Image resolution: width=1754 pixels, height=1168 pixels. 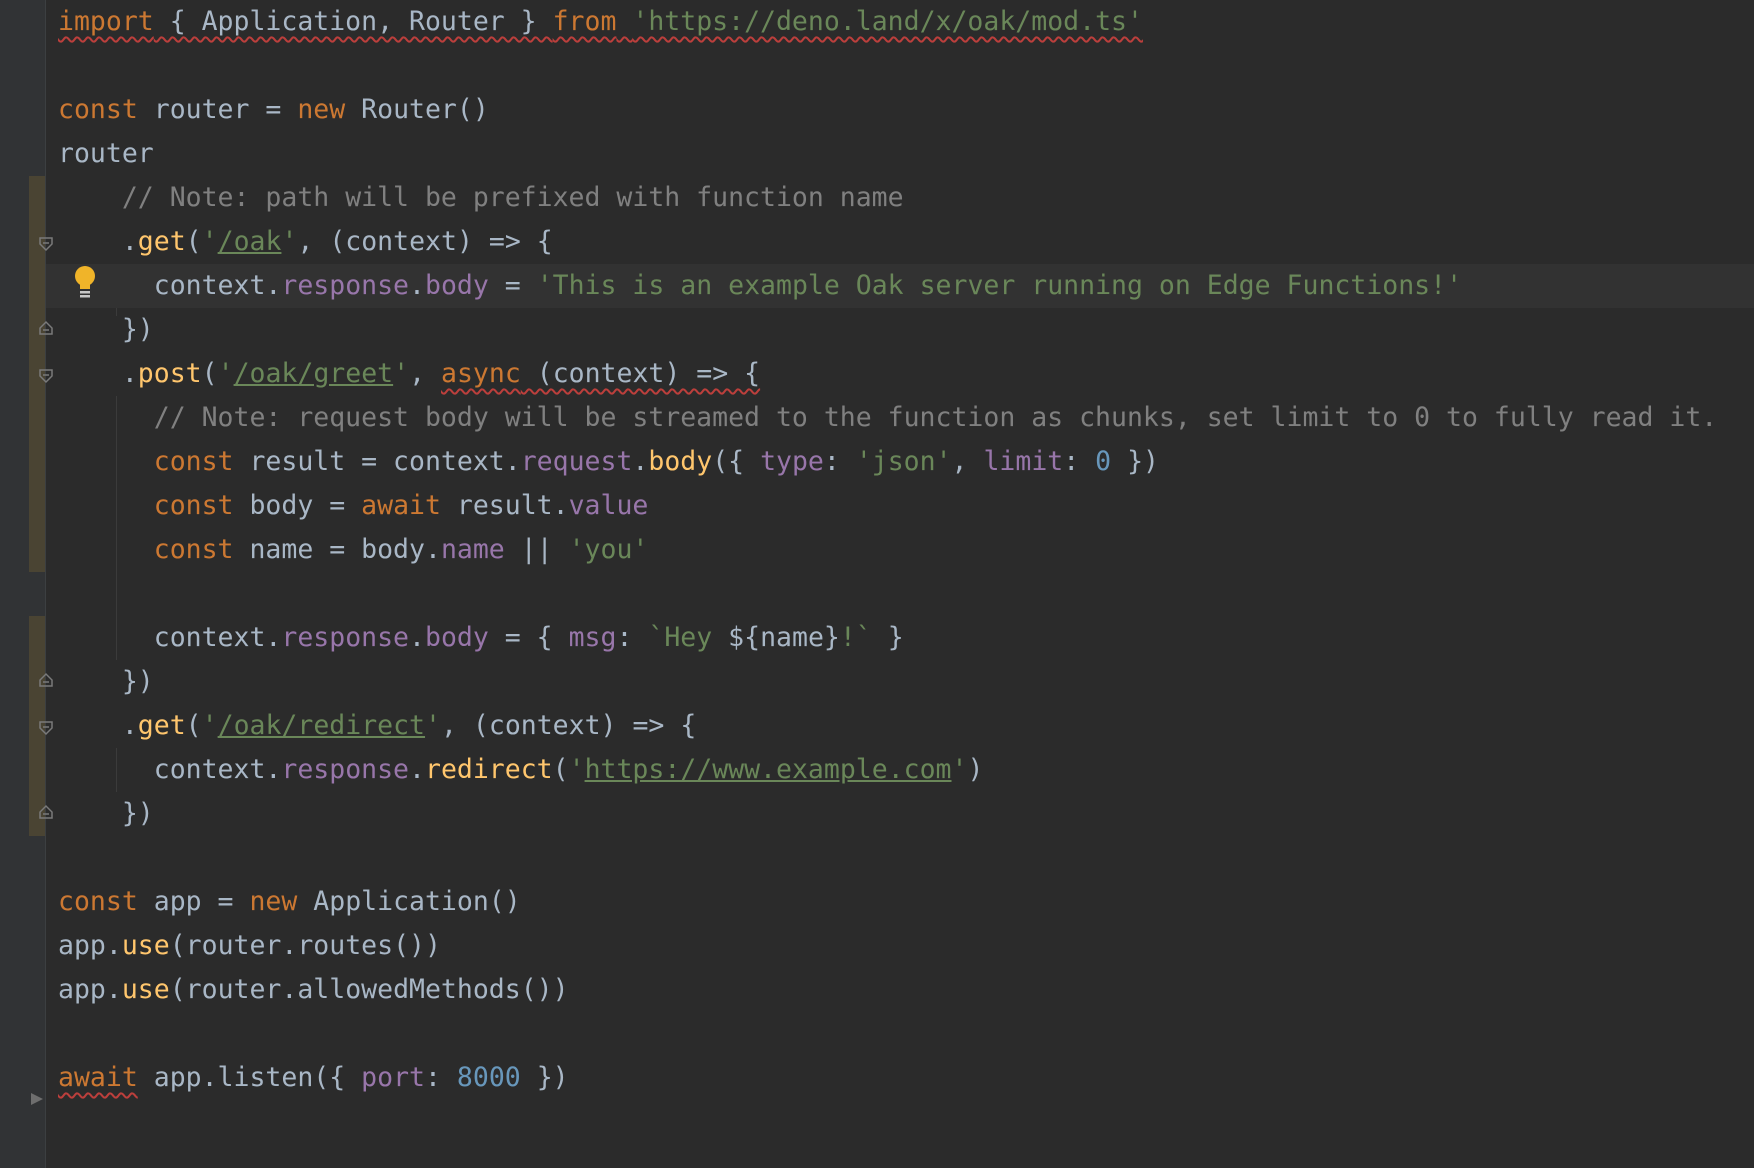 I want to click on run-gutter-icon, so click(x=37, y=1099).